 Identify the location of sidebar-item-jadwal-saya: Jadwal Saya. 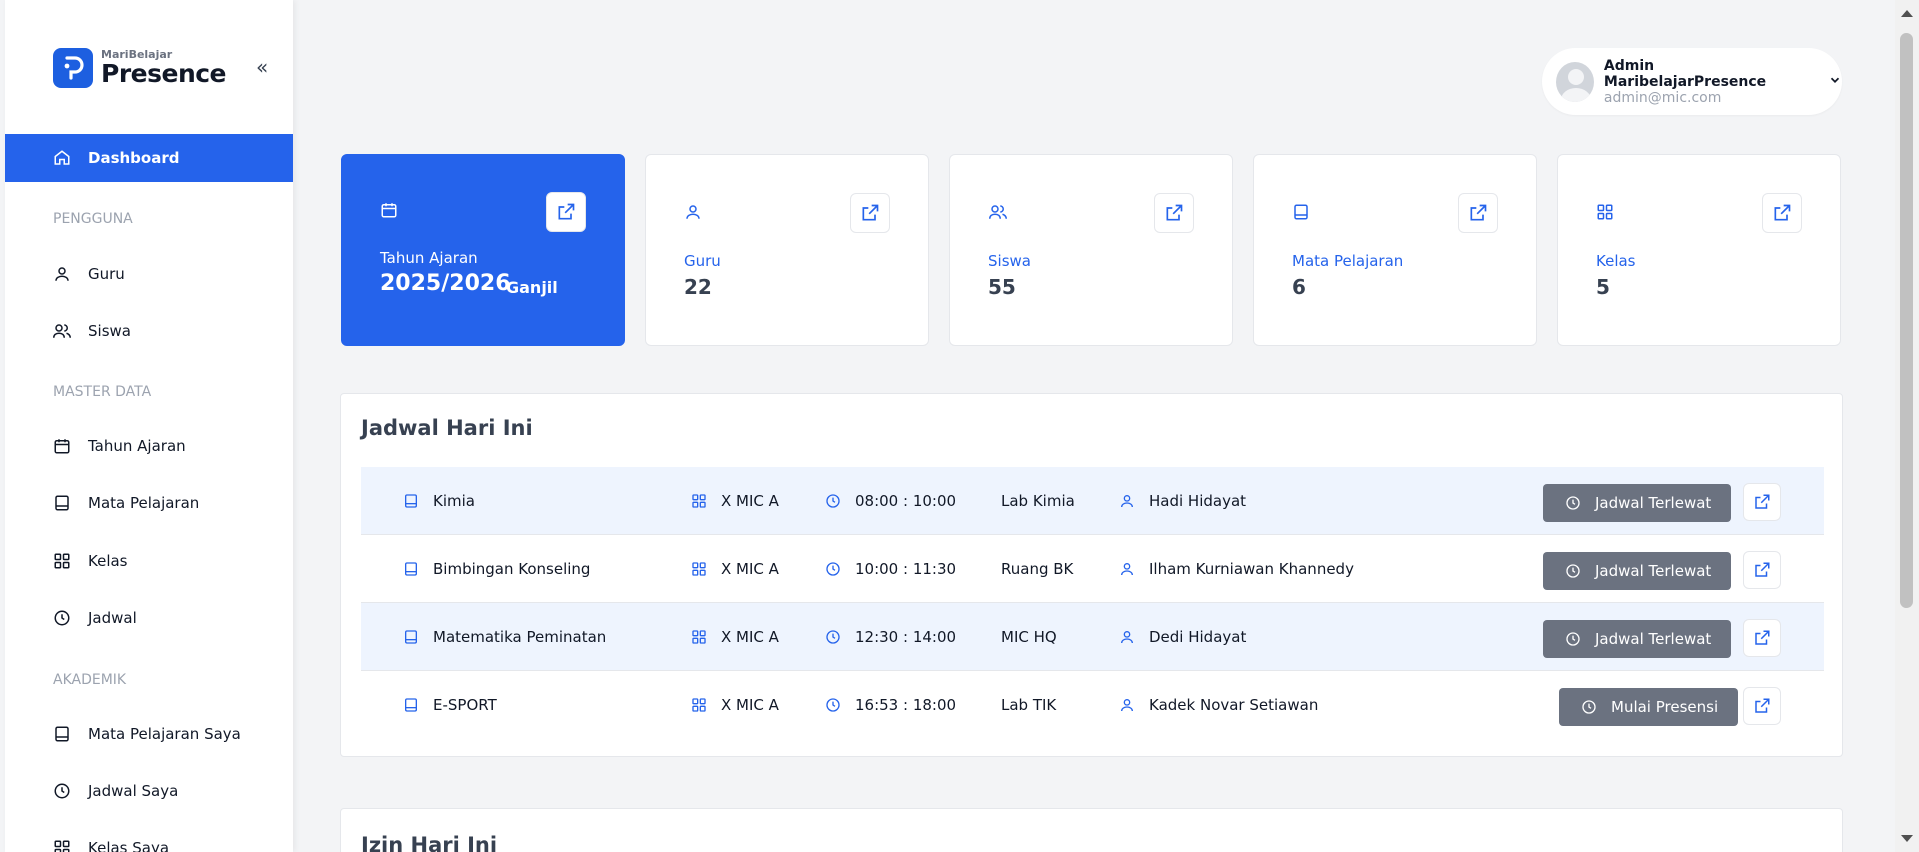
(115, 791).